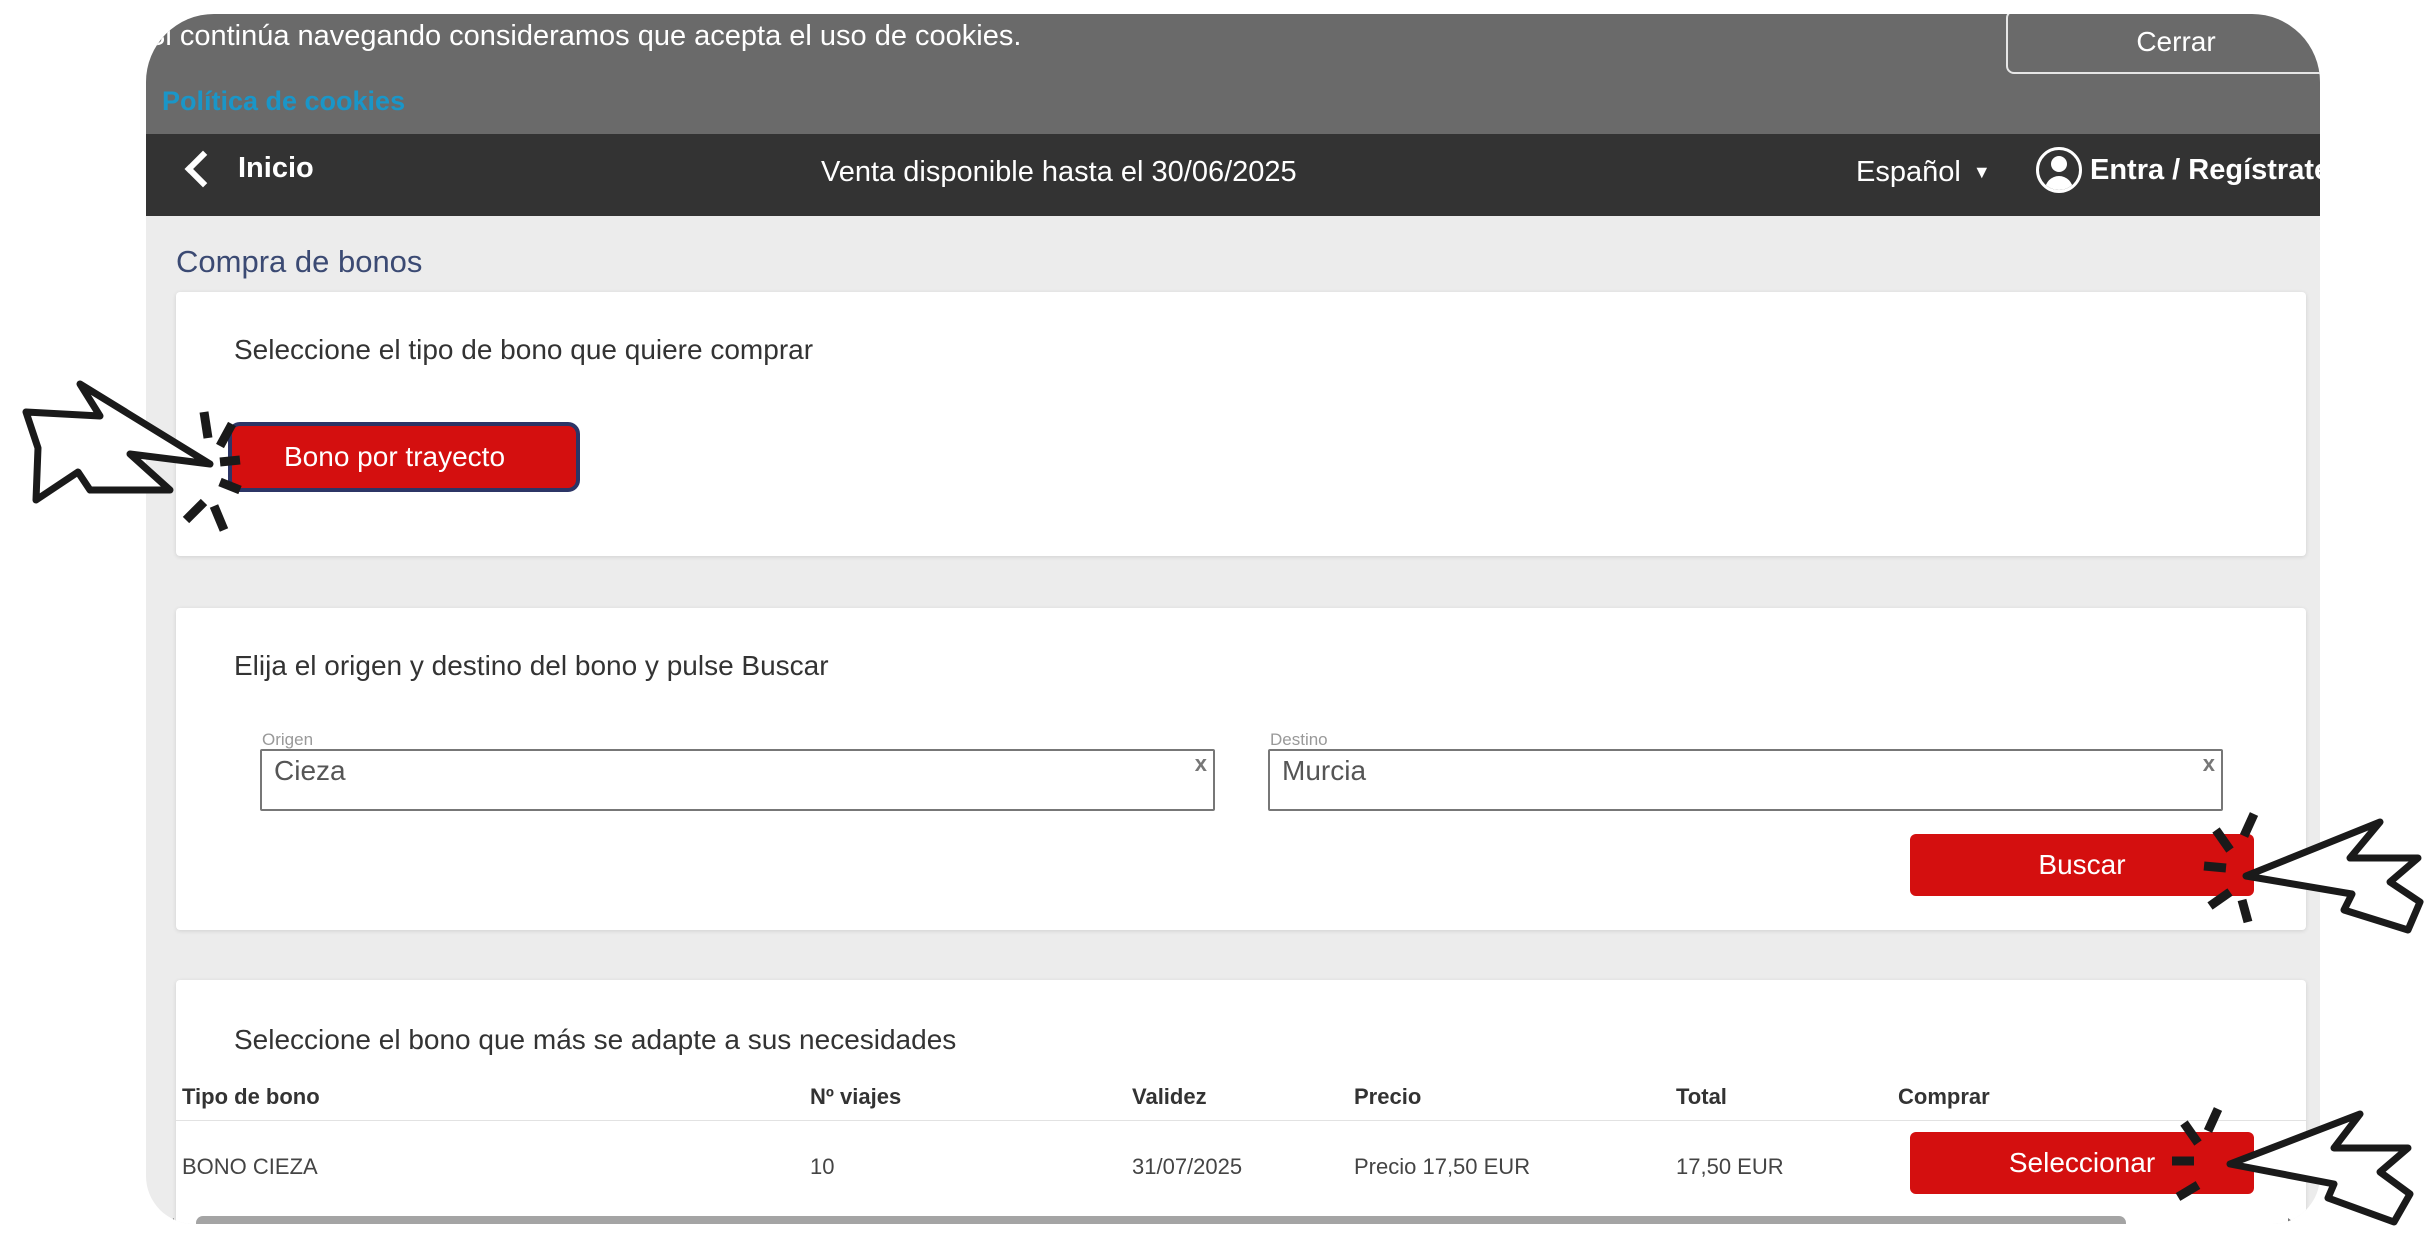 The image size is (2428, 1237). I want to click on row-precio: Precio 17,50 EUR, so click(1442, 1166).